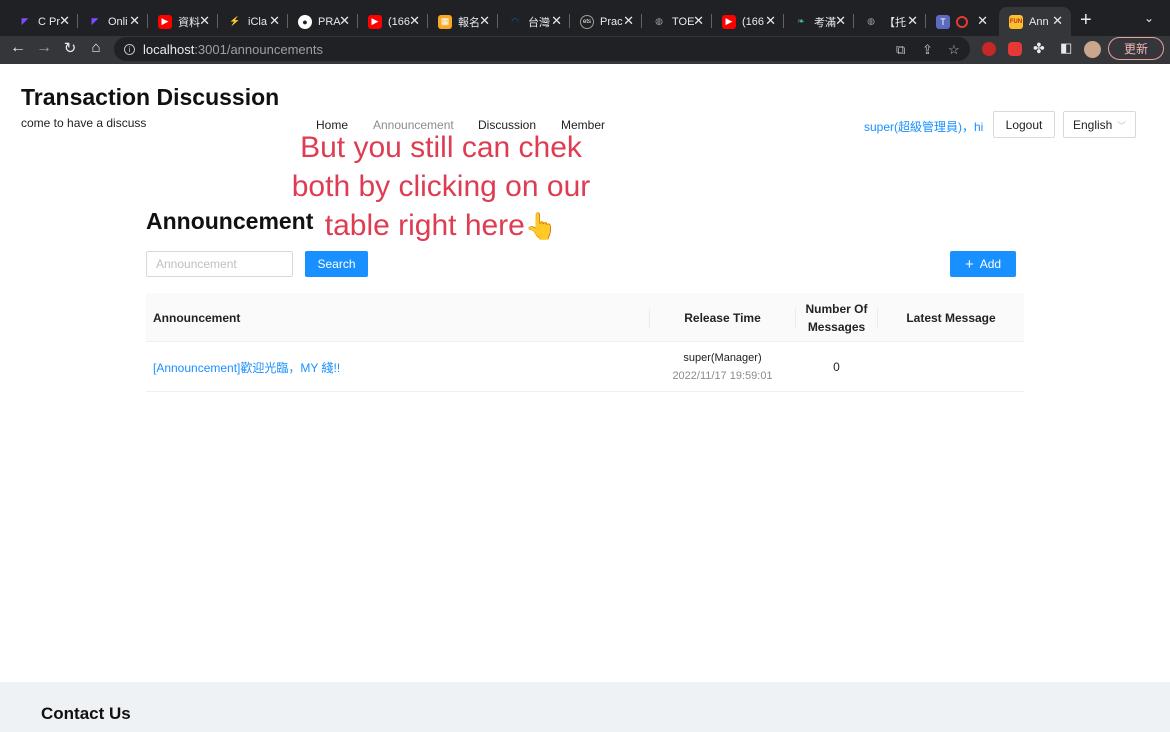  I want to click on browser-tab: ◤ Onli ✕, so click(113, 21).